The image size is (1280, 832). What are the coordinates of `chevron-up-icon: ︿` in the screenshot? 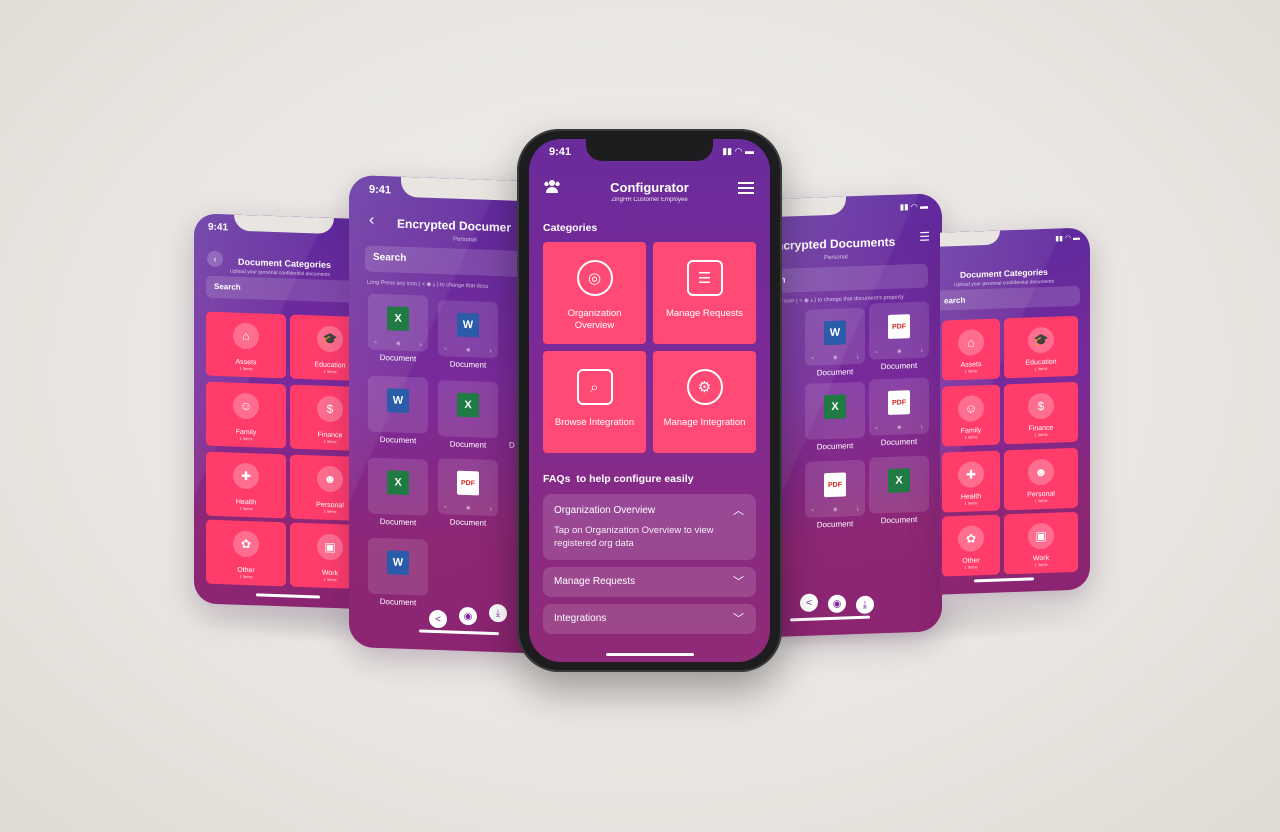 It's located at (738, 510).